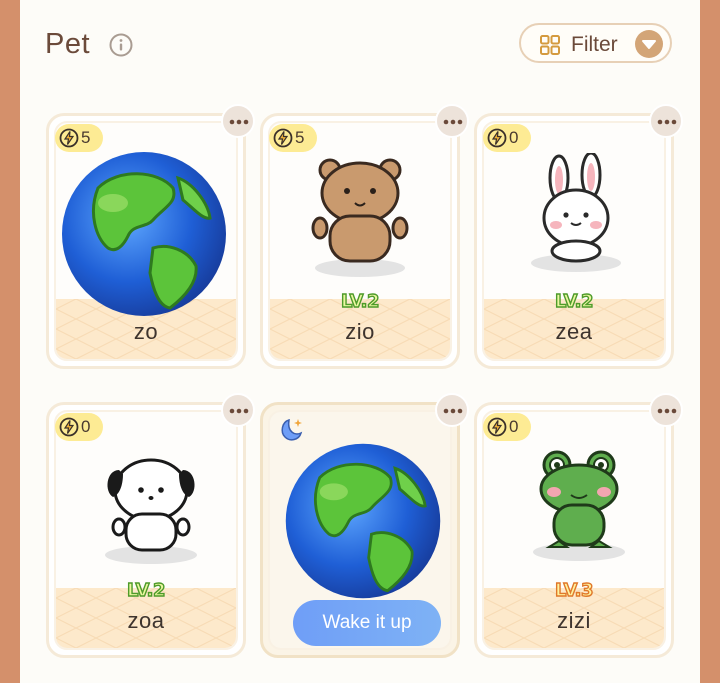 Image resolution: width=720 pixels, height=683 pixels. I want to click on pet-card: LV.3 zizi 0, so click(578, 525).